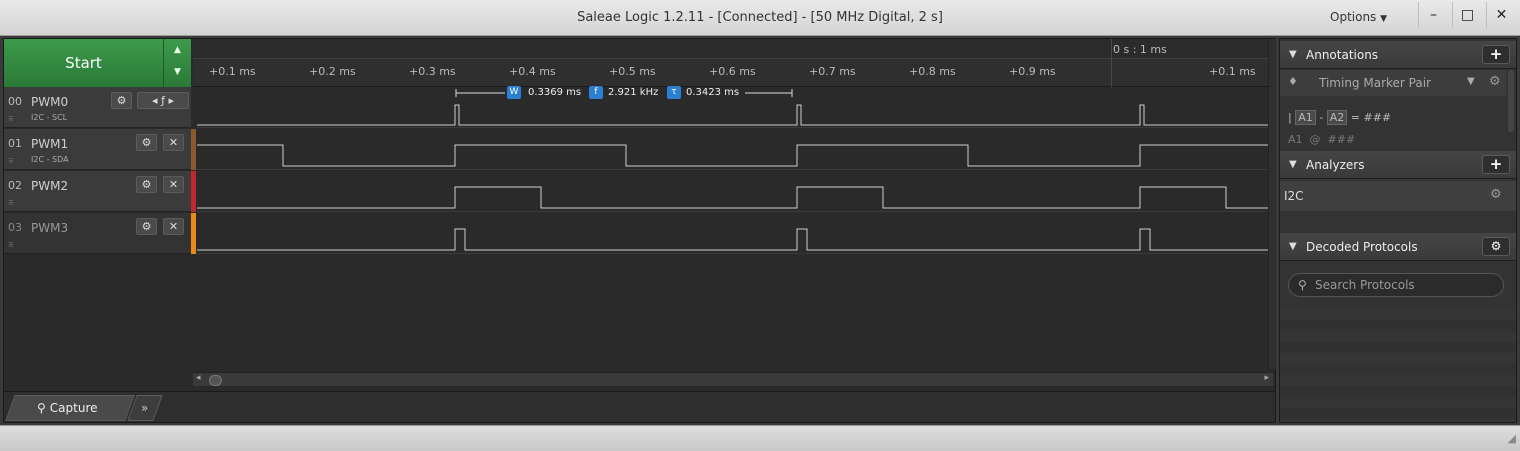  What do you see at coordinates (633, 92) in the screenshot?
I see `marker-frequency-value: 2.921 kHz` at bounding box center [633, 92].